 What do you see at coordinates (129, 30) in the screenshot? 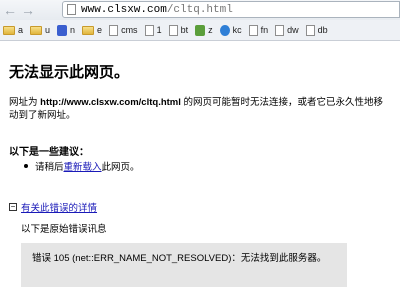
I see `bookmark-label: cms` at bounding box center [129, 30].